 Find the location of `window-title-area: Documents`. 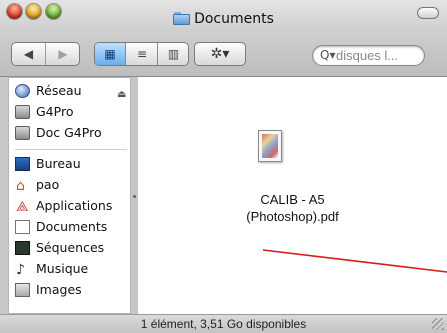

window-title-area: Documents is located at coordinates (223, 17).